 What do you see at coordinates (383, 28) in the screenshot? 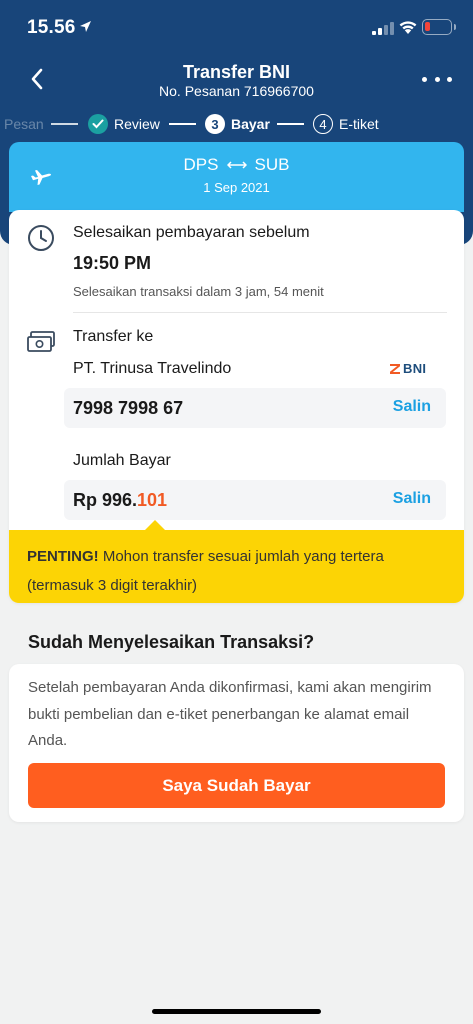
I see `signal-icon` at bounding box center [383, 28].